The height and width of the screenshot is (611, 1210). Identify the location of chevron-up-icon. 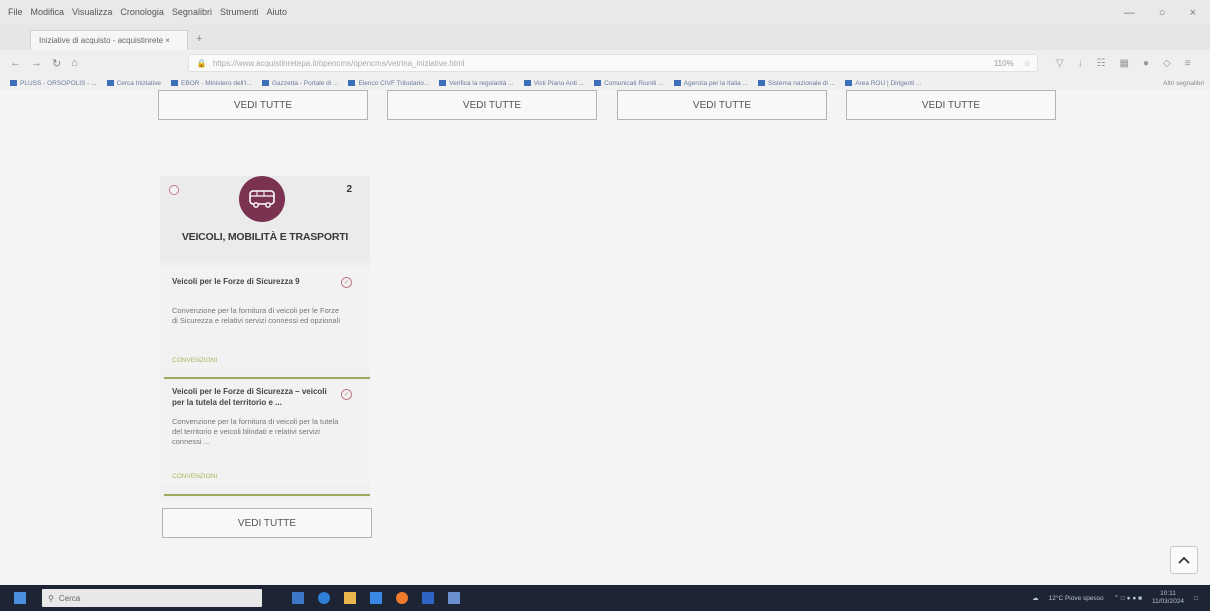
(1184, 560).